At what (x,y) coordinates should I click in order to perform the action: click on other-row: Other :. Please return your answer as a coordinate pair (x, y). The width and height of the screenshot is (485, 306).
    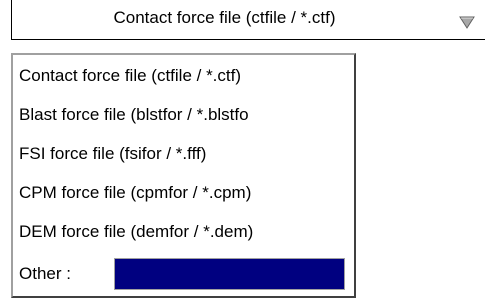
    Looking at the image, I should click on (184, 274).